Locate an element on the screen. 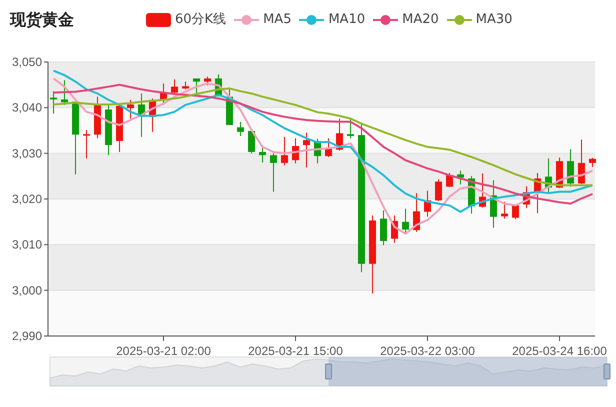  axis-label: 3,010 is located at coordinates (27, 245).